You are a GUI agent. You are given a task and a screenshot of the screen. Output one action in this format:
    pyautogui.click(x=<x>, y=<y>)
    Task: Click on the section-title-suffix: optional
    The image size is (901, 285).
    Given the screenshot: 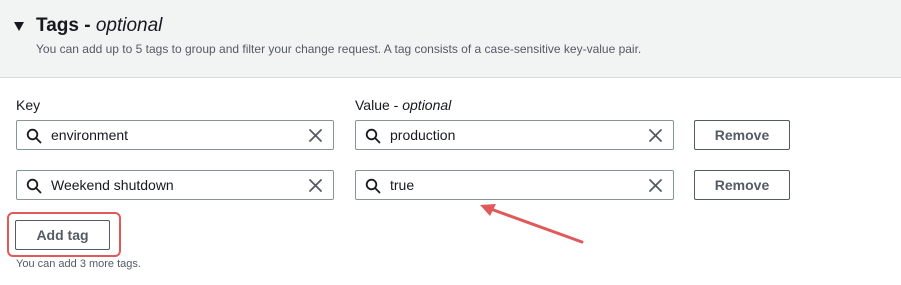 What is the action you would take?
    pyautogui.click(x=129, y=25)
    